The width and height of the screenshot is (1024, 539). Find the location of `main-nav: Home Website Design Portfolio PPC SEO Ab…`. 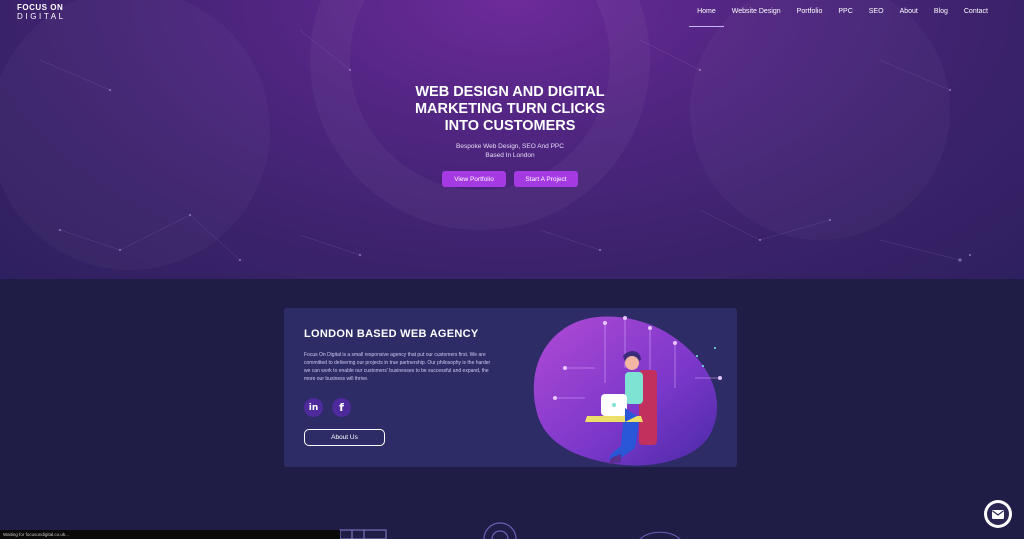

main-nav: Home Website Design Portfolio PPC SEO Ab… is located at coordinates (842, 17).